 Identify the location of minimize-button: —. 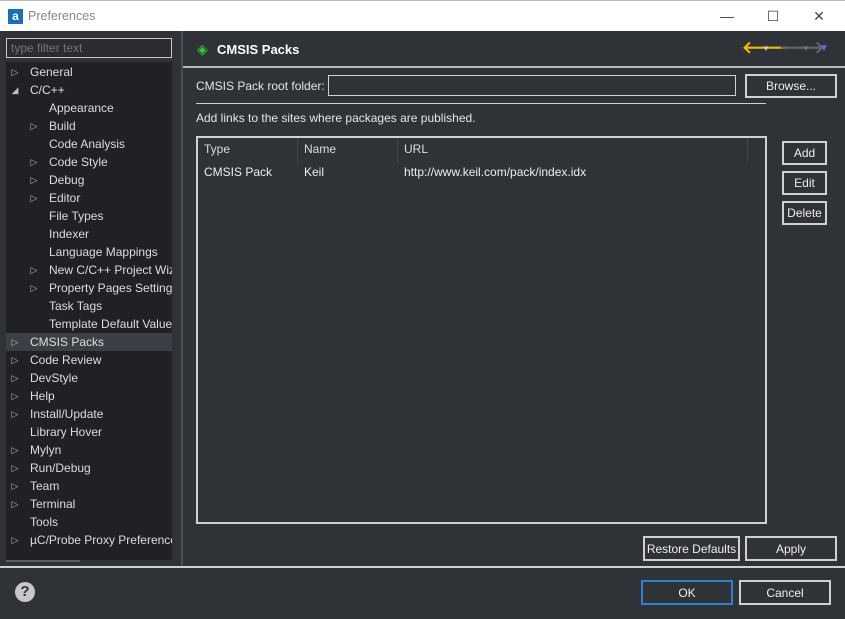
(727, 17).